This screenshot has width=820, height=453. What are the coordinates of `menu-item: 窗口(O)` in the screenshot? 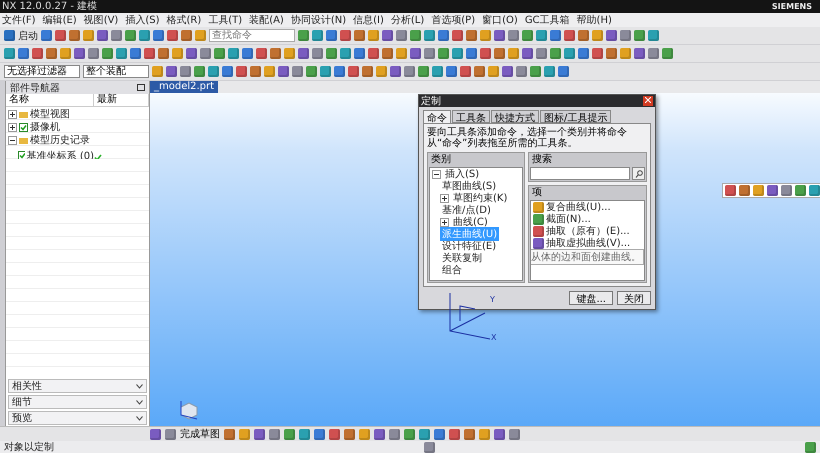 It's located at (500, 20).